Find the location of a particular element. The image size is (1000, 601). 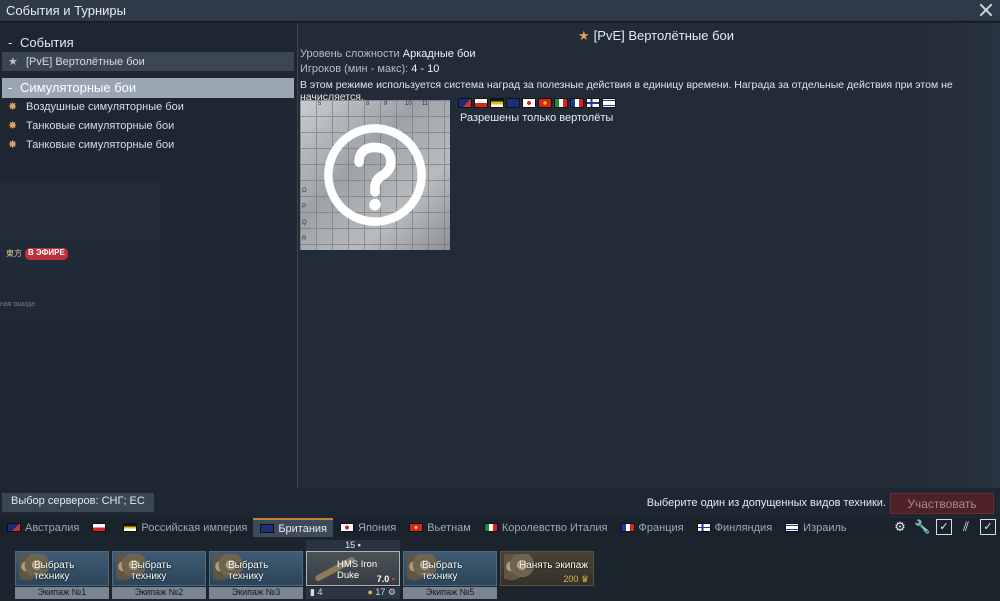

section-simulator: - Симуляторные бои is located at coordinates (148, 88).